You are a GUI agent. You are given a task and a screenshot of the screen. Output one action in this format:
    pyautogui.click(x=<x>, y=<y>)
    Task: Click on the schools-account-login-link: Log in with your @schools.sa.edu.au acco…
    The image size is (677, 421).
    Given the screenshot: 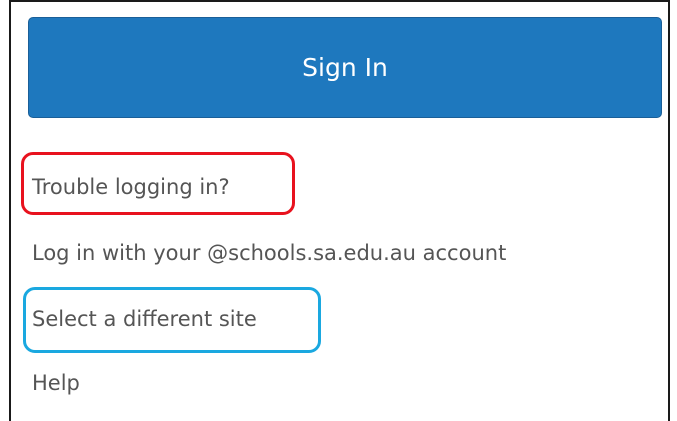 What is the action you would take?
    pyautogui.click(x=269, y=253)
    